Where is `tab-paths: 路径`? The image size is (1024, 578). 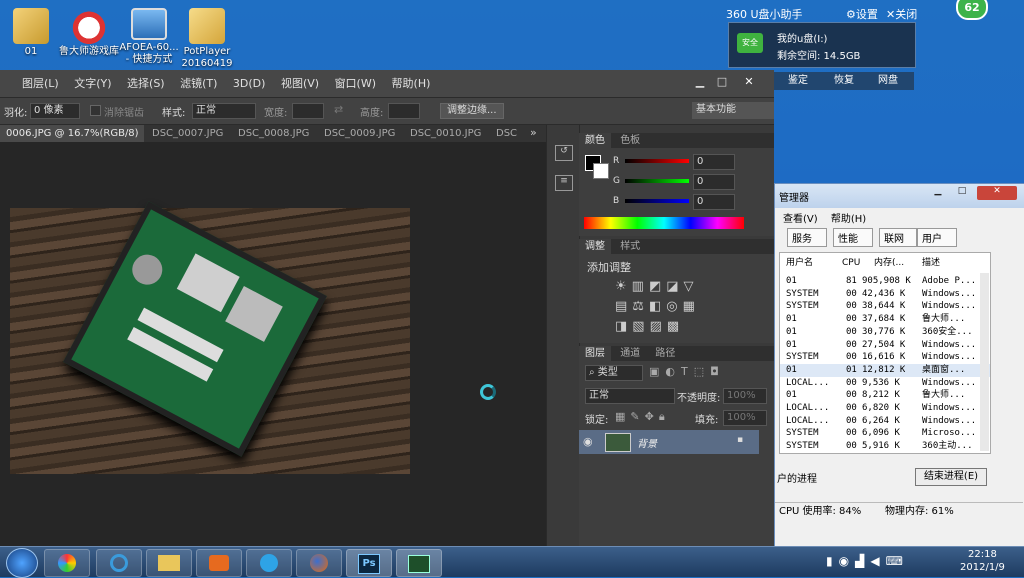
tab-paths: 路径 is located at coordinates (665, 353).